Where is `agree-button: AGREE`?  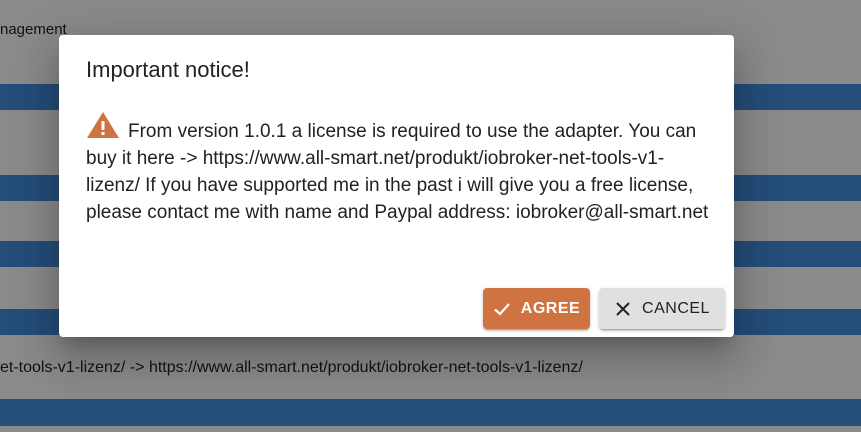
agree-button: AGREE is located at coordinates (536, 308).